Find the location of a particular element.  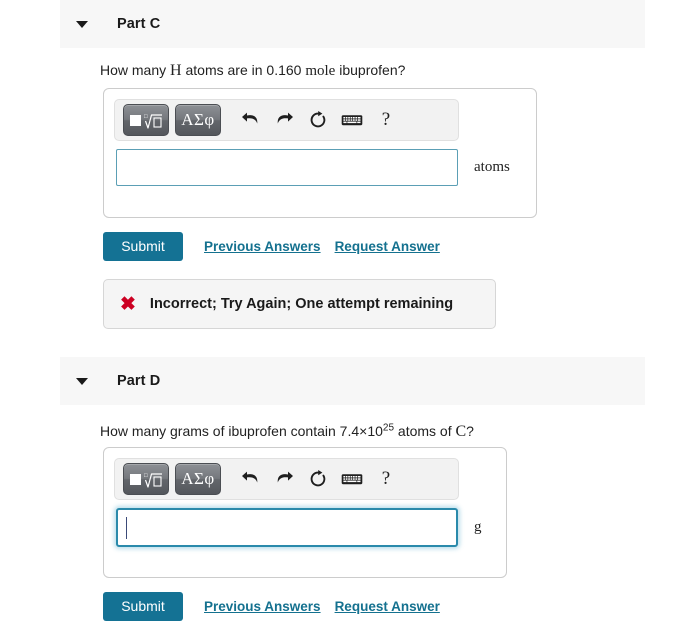

undo-icon-c is located at coordinates (250, 120).